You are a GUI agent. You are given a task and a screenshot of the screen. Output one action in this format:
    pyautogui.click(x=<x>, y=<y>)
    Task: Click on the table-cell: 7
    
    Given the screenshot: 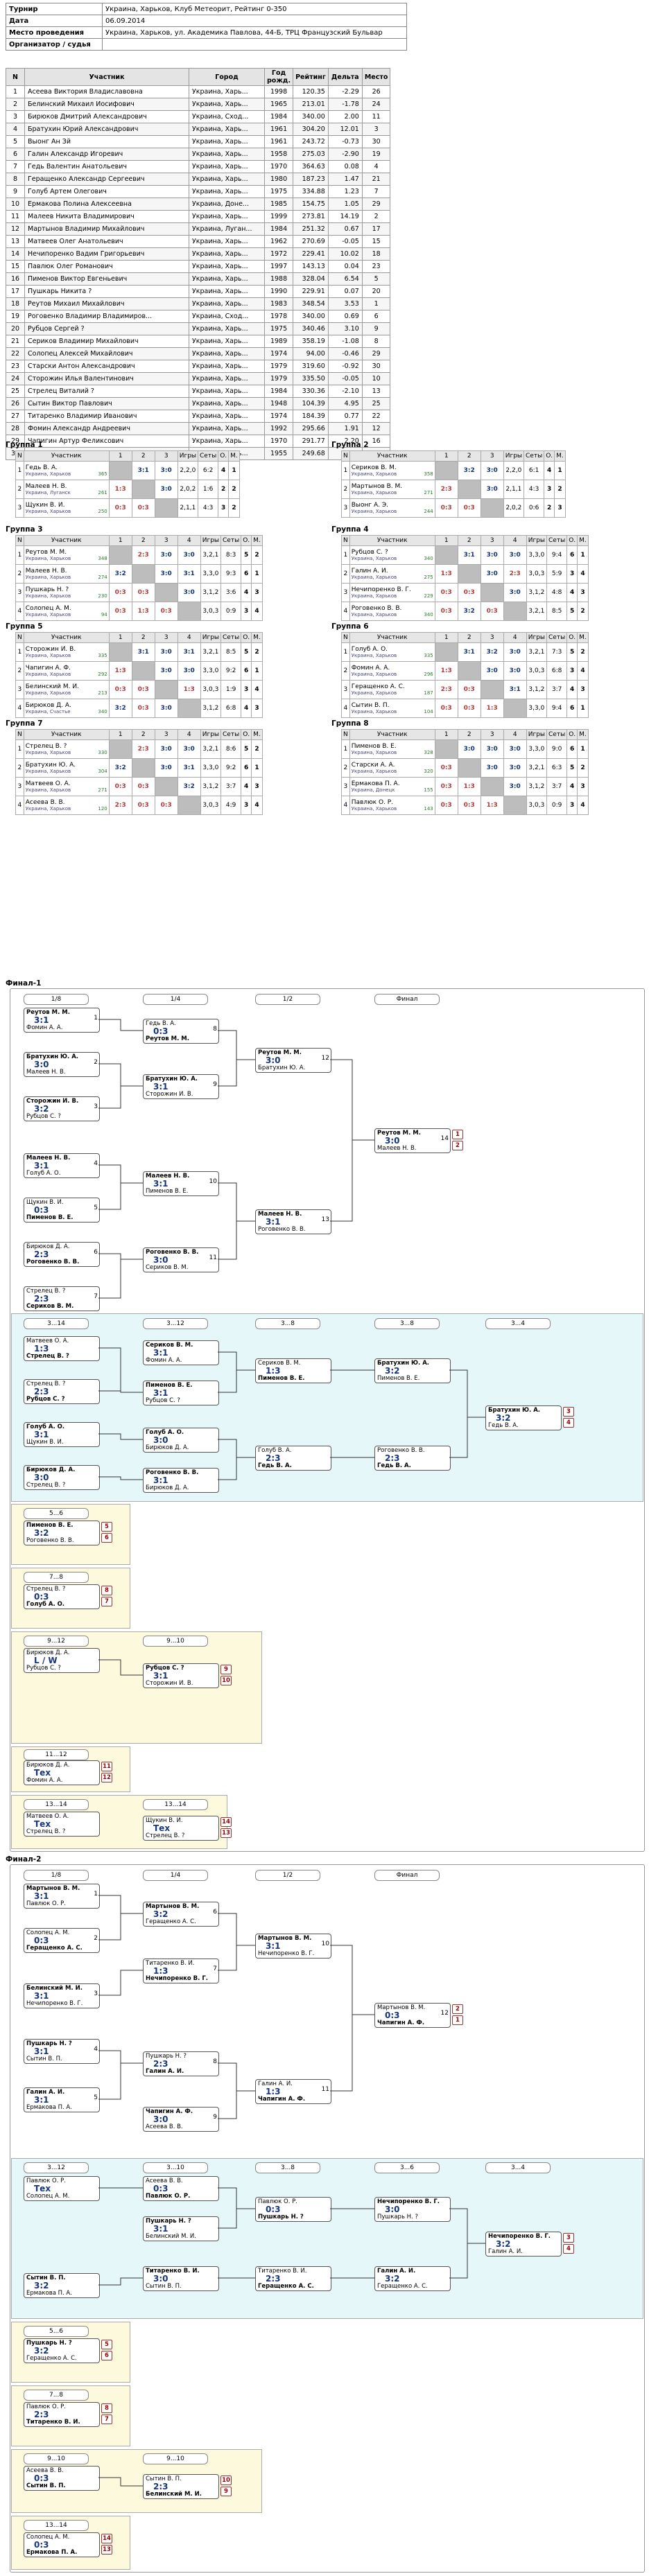 What is the action you would take?
    pyautogui.click(x=15, y=166)
    